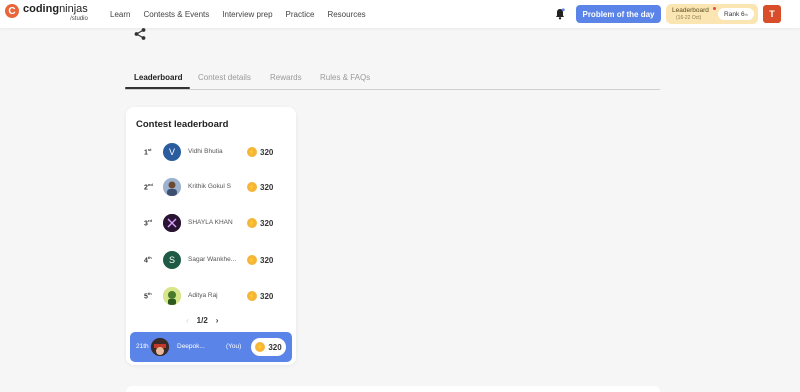 The height and width of the screenshot is (392, 800). I want to click on tab-rules-faqs: Rules & FAQs, so click(345, 77).